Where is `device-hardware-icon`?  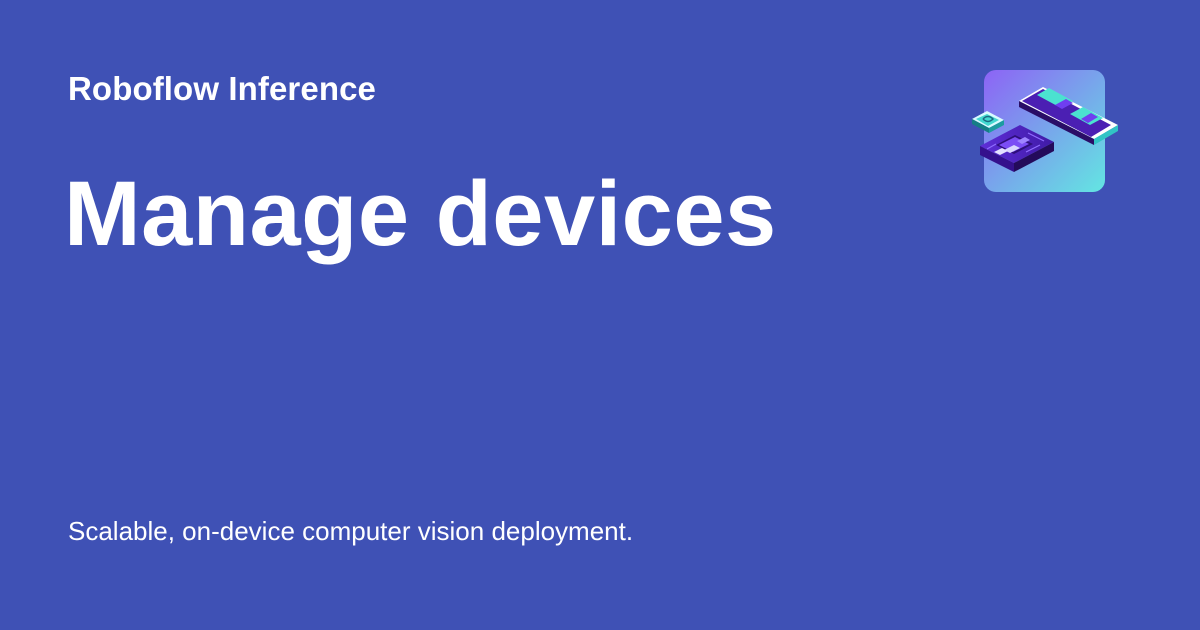
device-hardware-icon is located at coordinates (1045, 132).